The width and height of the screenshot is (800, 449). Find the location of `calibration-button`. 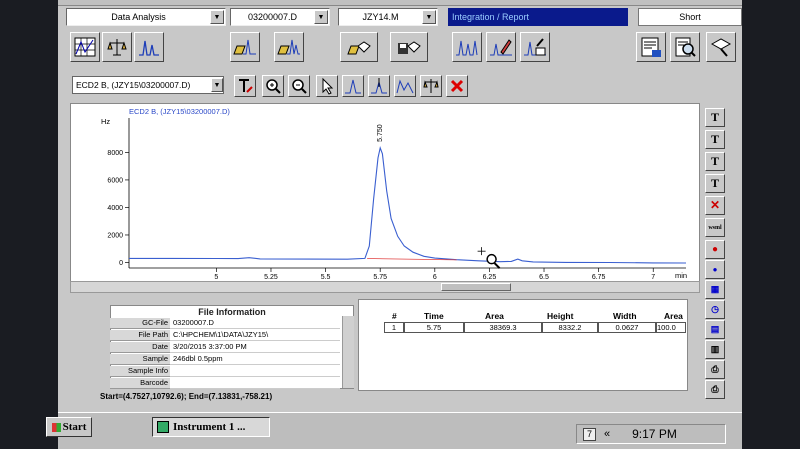

calibration-button is located at coordinates (117, 47).